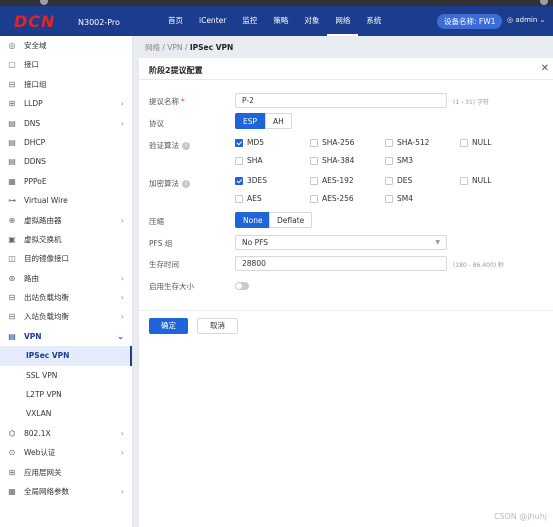 The width and height of the screenshot is (553, 527). I want to click on web-auth-icon: ⊙, so click(12, 453).